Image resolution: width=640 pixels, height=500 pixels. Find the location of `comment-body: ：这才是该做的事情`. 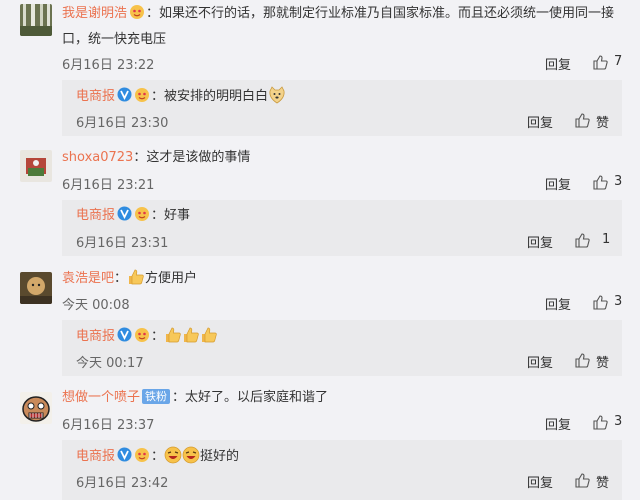

comment-body: ：这才是该做的事情 is located at coordinates (192, 157).